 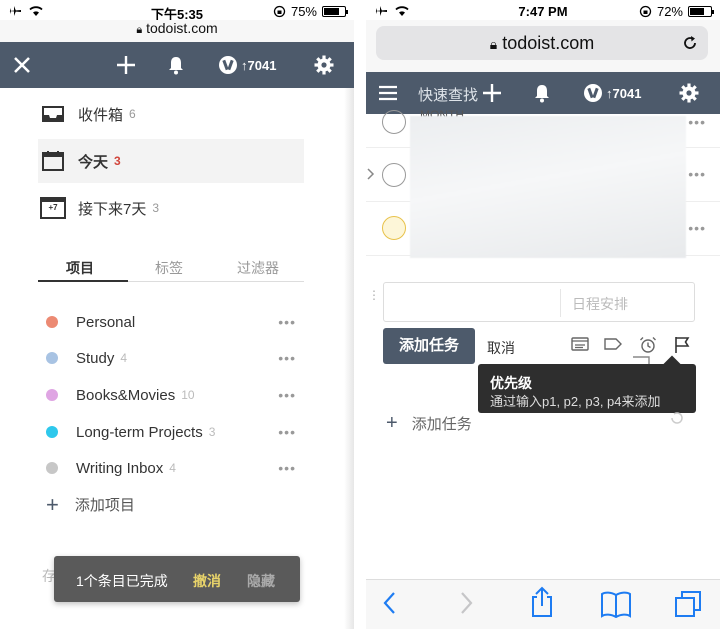 I want to click on browser-header: 🔒︎ todoist.com, so click(x=543, y=46).